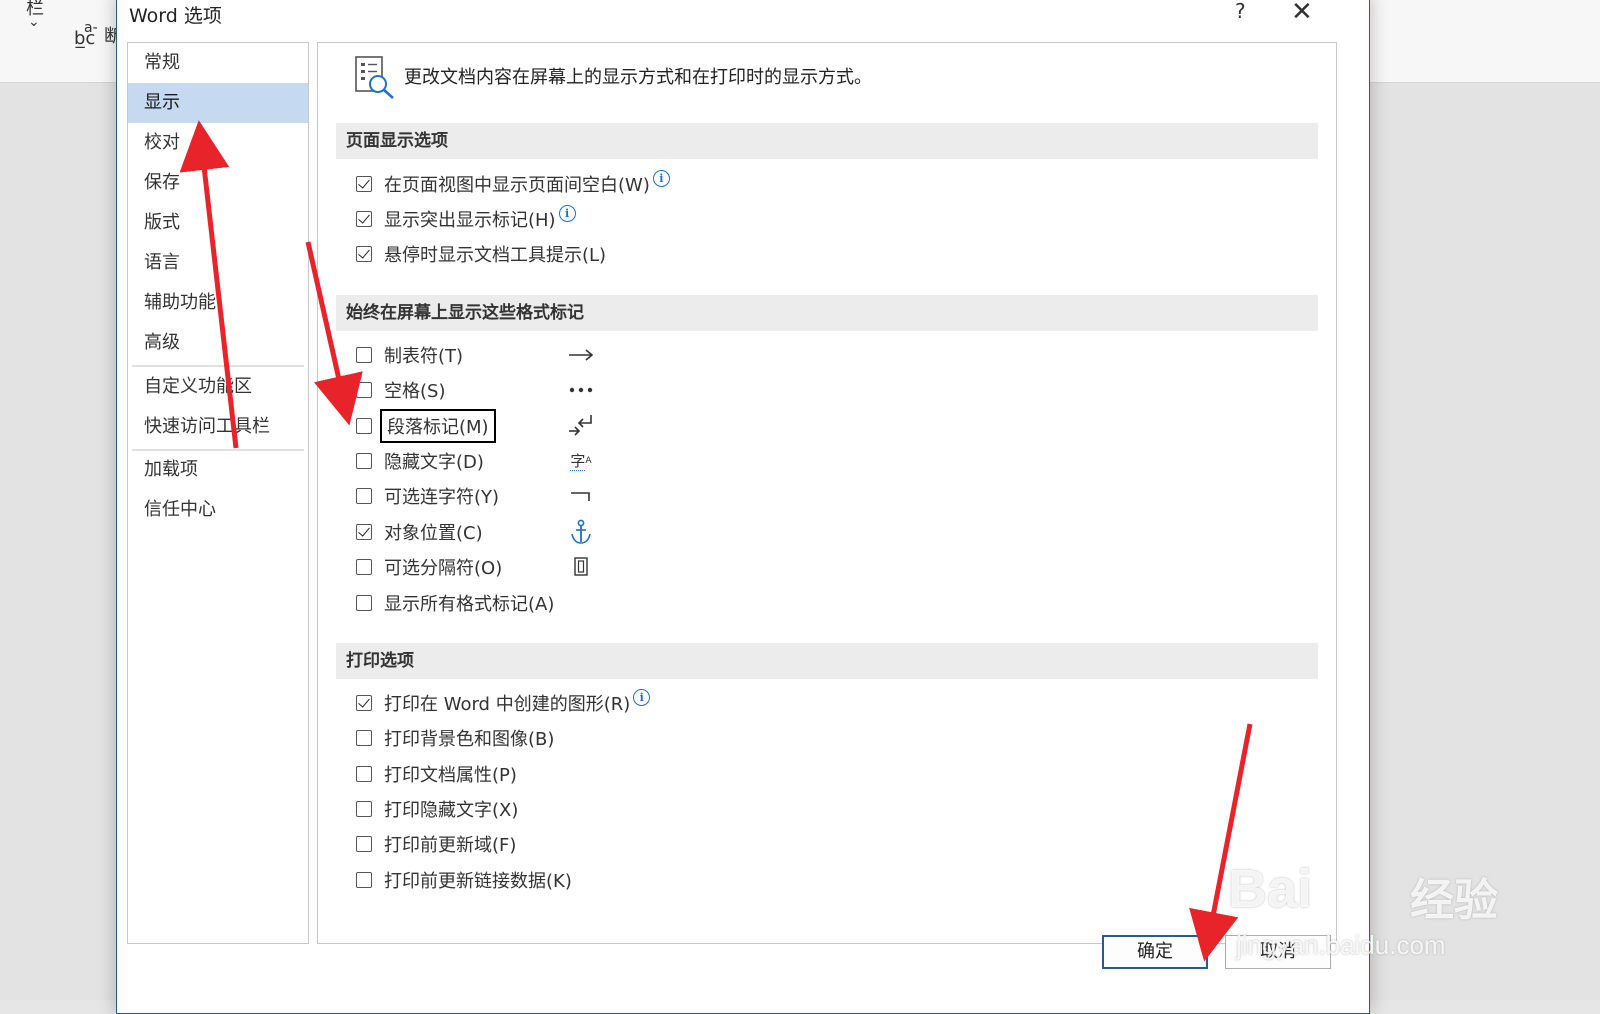 This screenshot has height=1014, width=1600. What do you see at coordinates (364, 774) in the screenshot?
I see `checkbox-print-document-properties` at bounding box center [364, 774].